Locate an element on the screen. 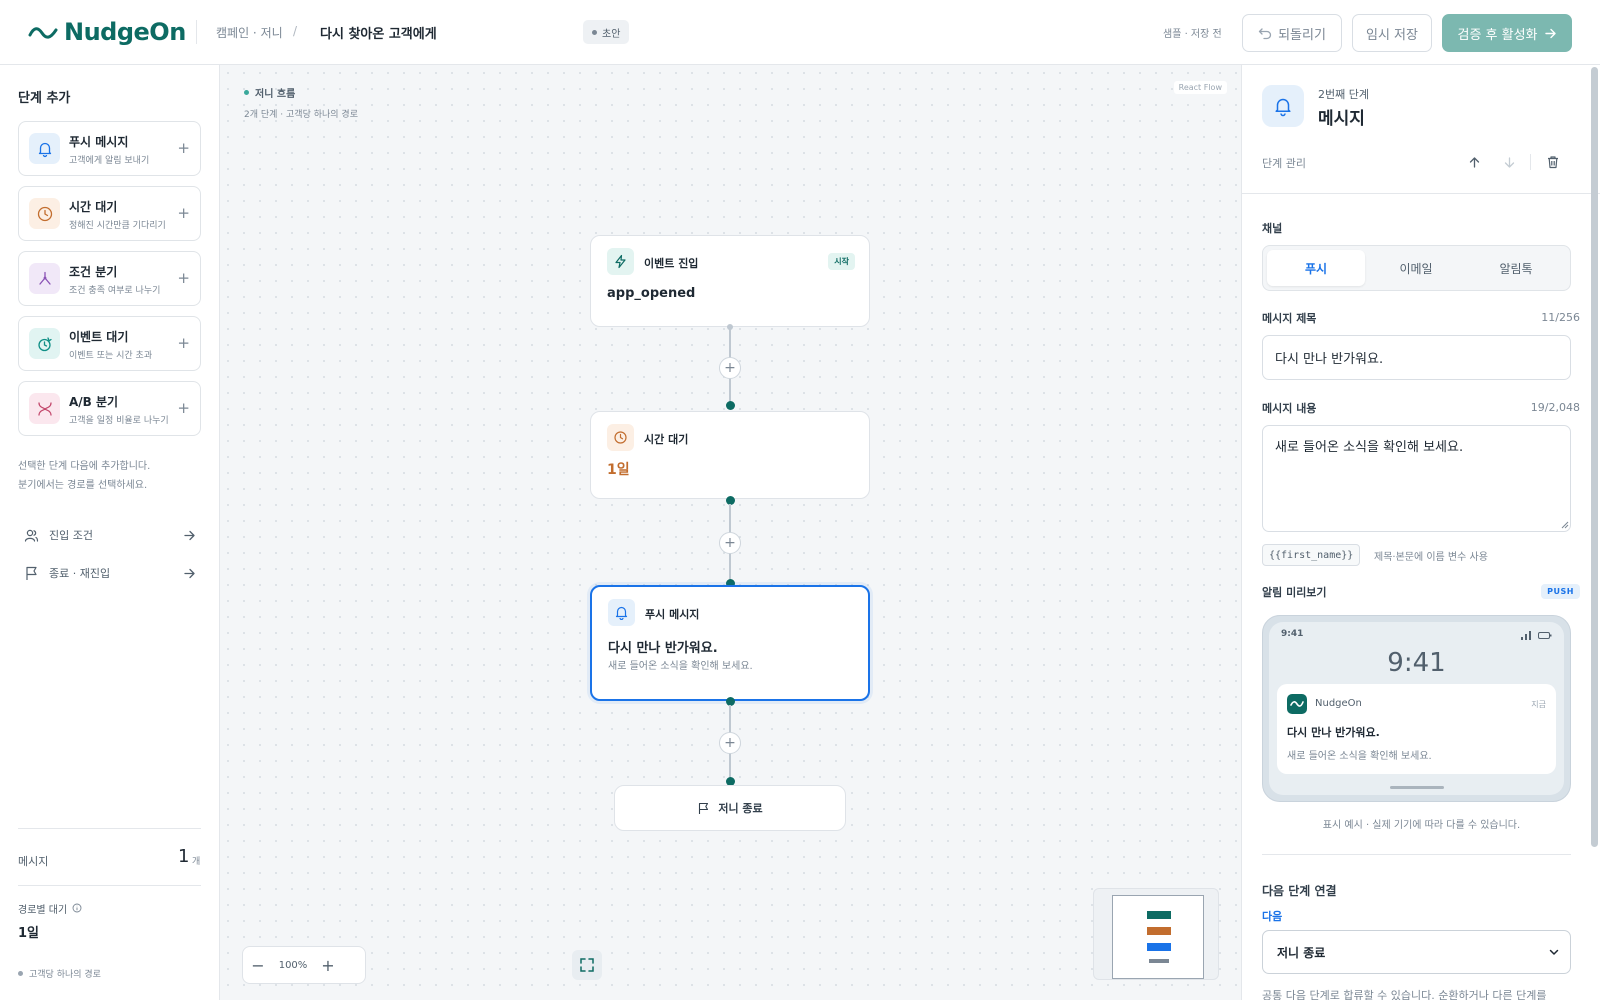  first-name-variable-chip: {{first_name}} is located at coordinates (1311, 555).